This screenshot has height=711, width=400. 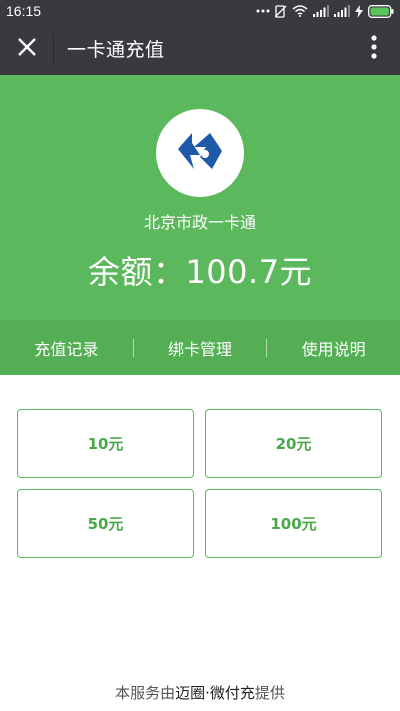 I want to click on amount-button-50: 50元, so click(x=105, y=523).